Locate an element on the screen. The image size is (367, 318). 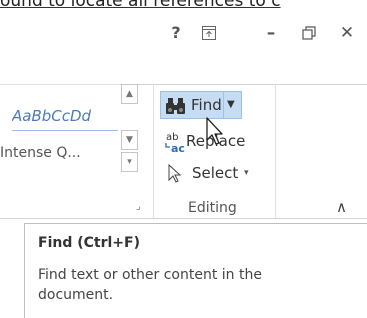
close-button: ✕ is located at coordinates (347, 33).